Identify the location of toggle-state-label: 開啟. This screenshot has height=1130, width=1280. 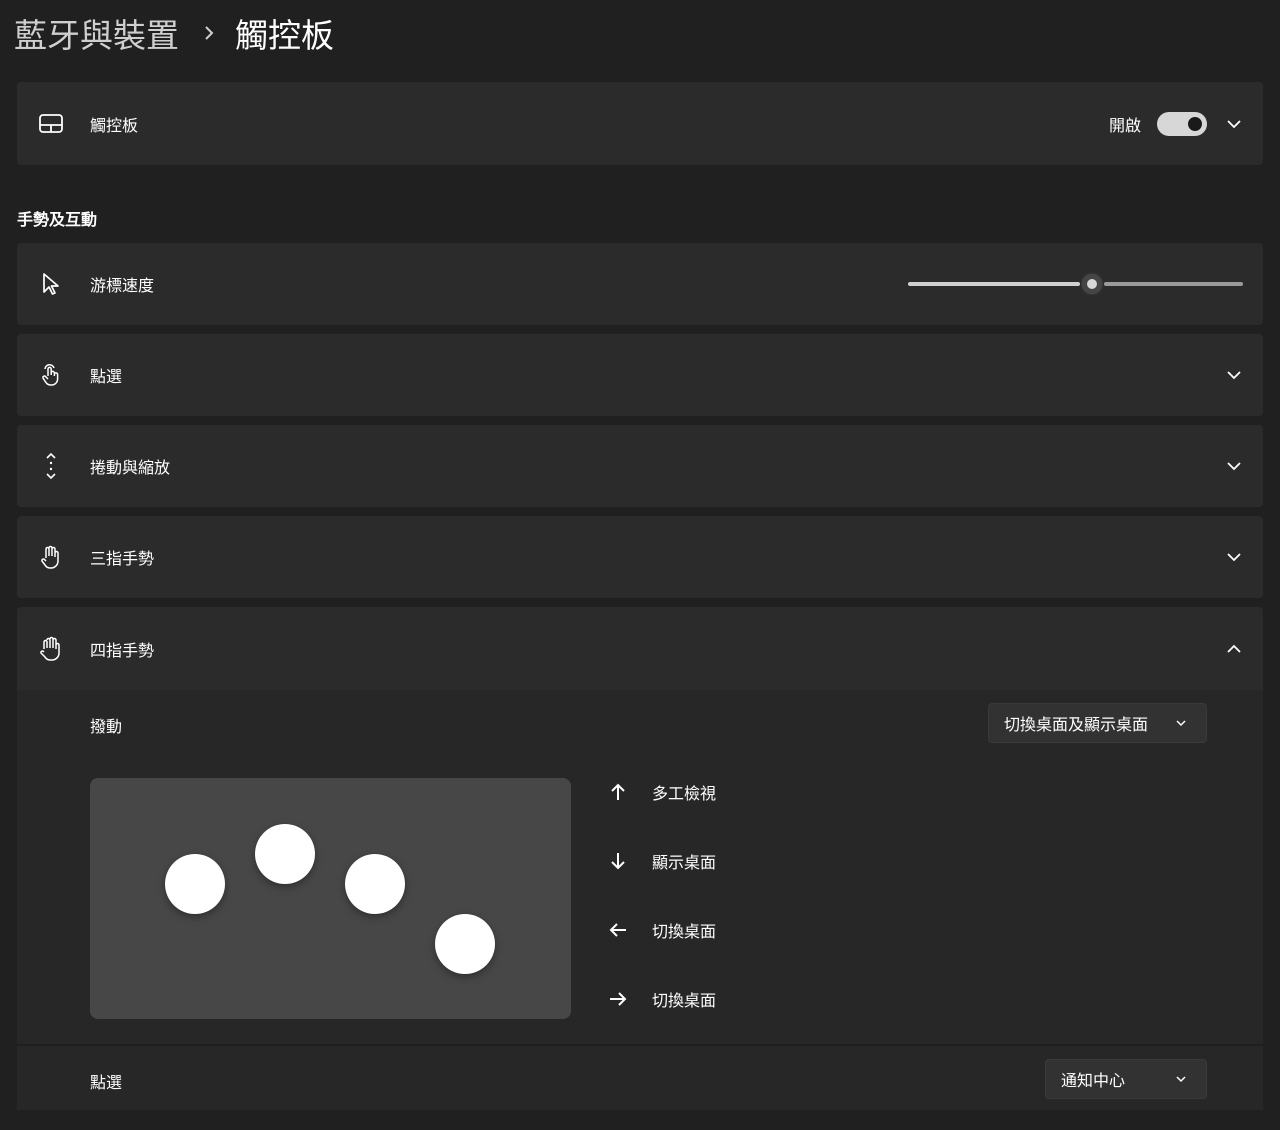
(1124, 125).